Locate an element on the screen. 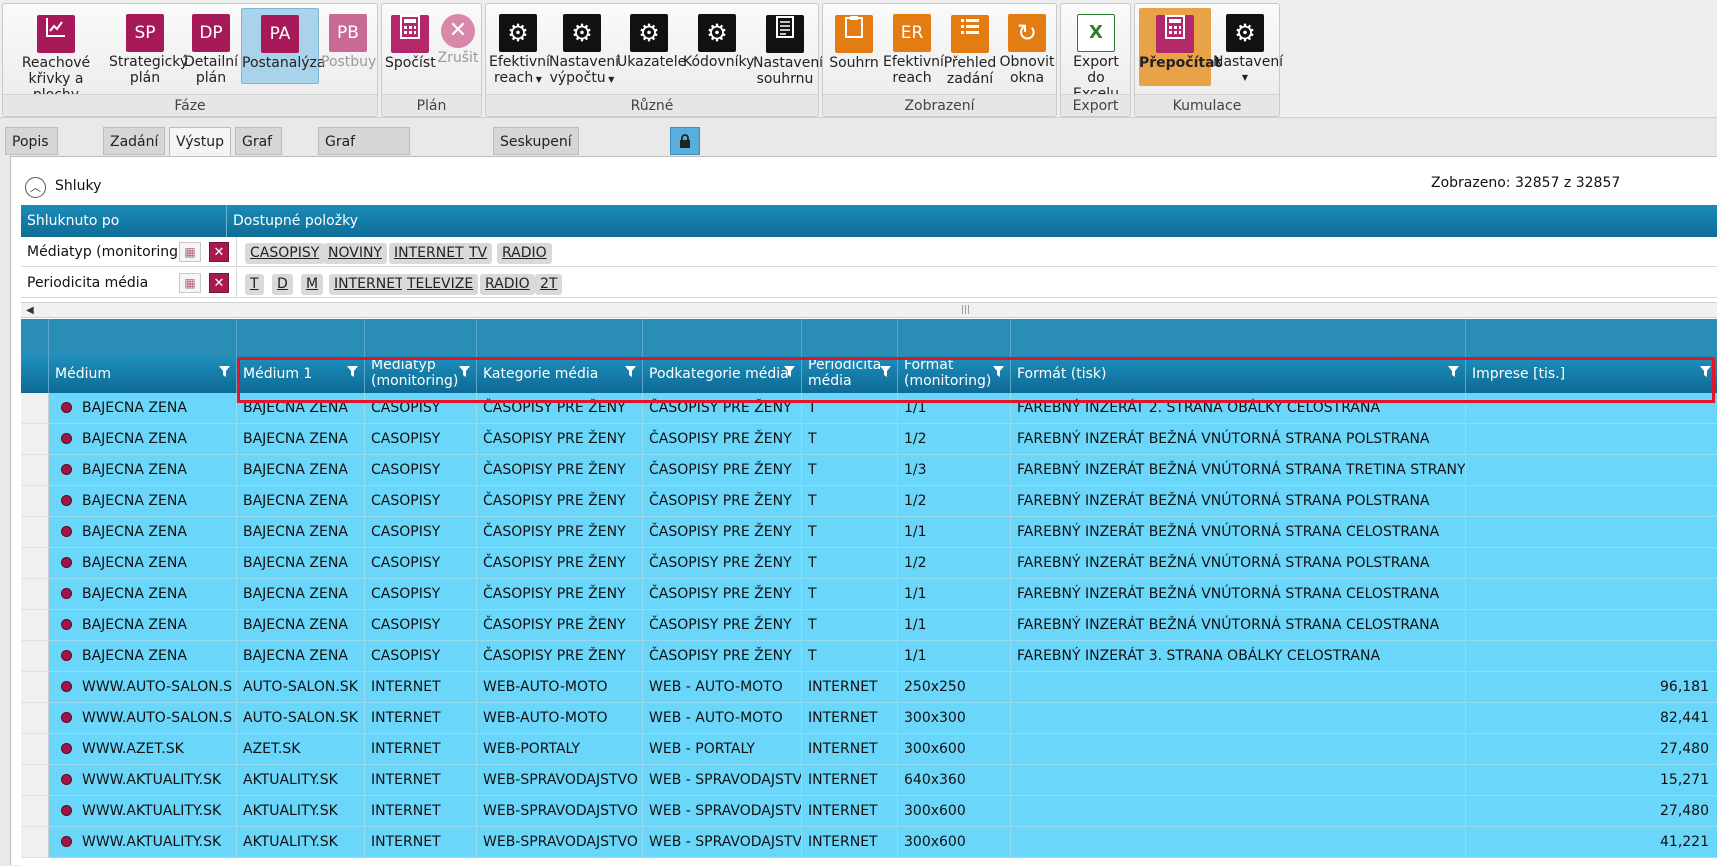 The height and width of the screenshot is (866, 1717). collapse-toggle: ︿ is located at coordinates (35, 187).